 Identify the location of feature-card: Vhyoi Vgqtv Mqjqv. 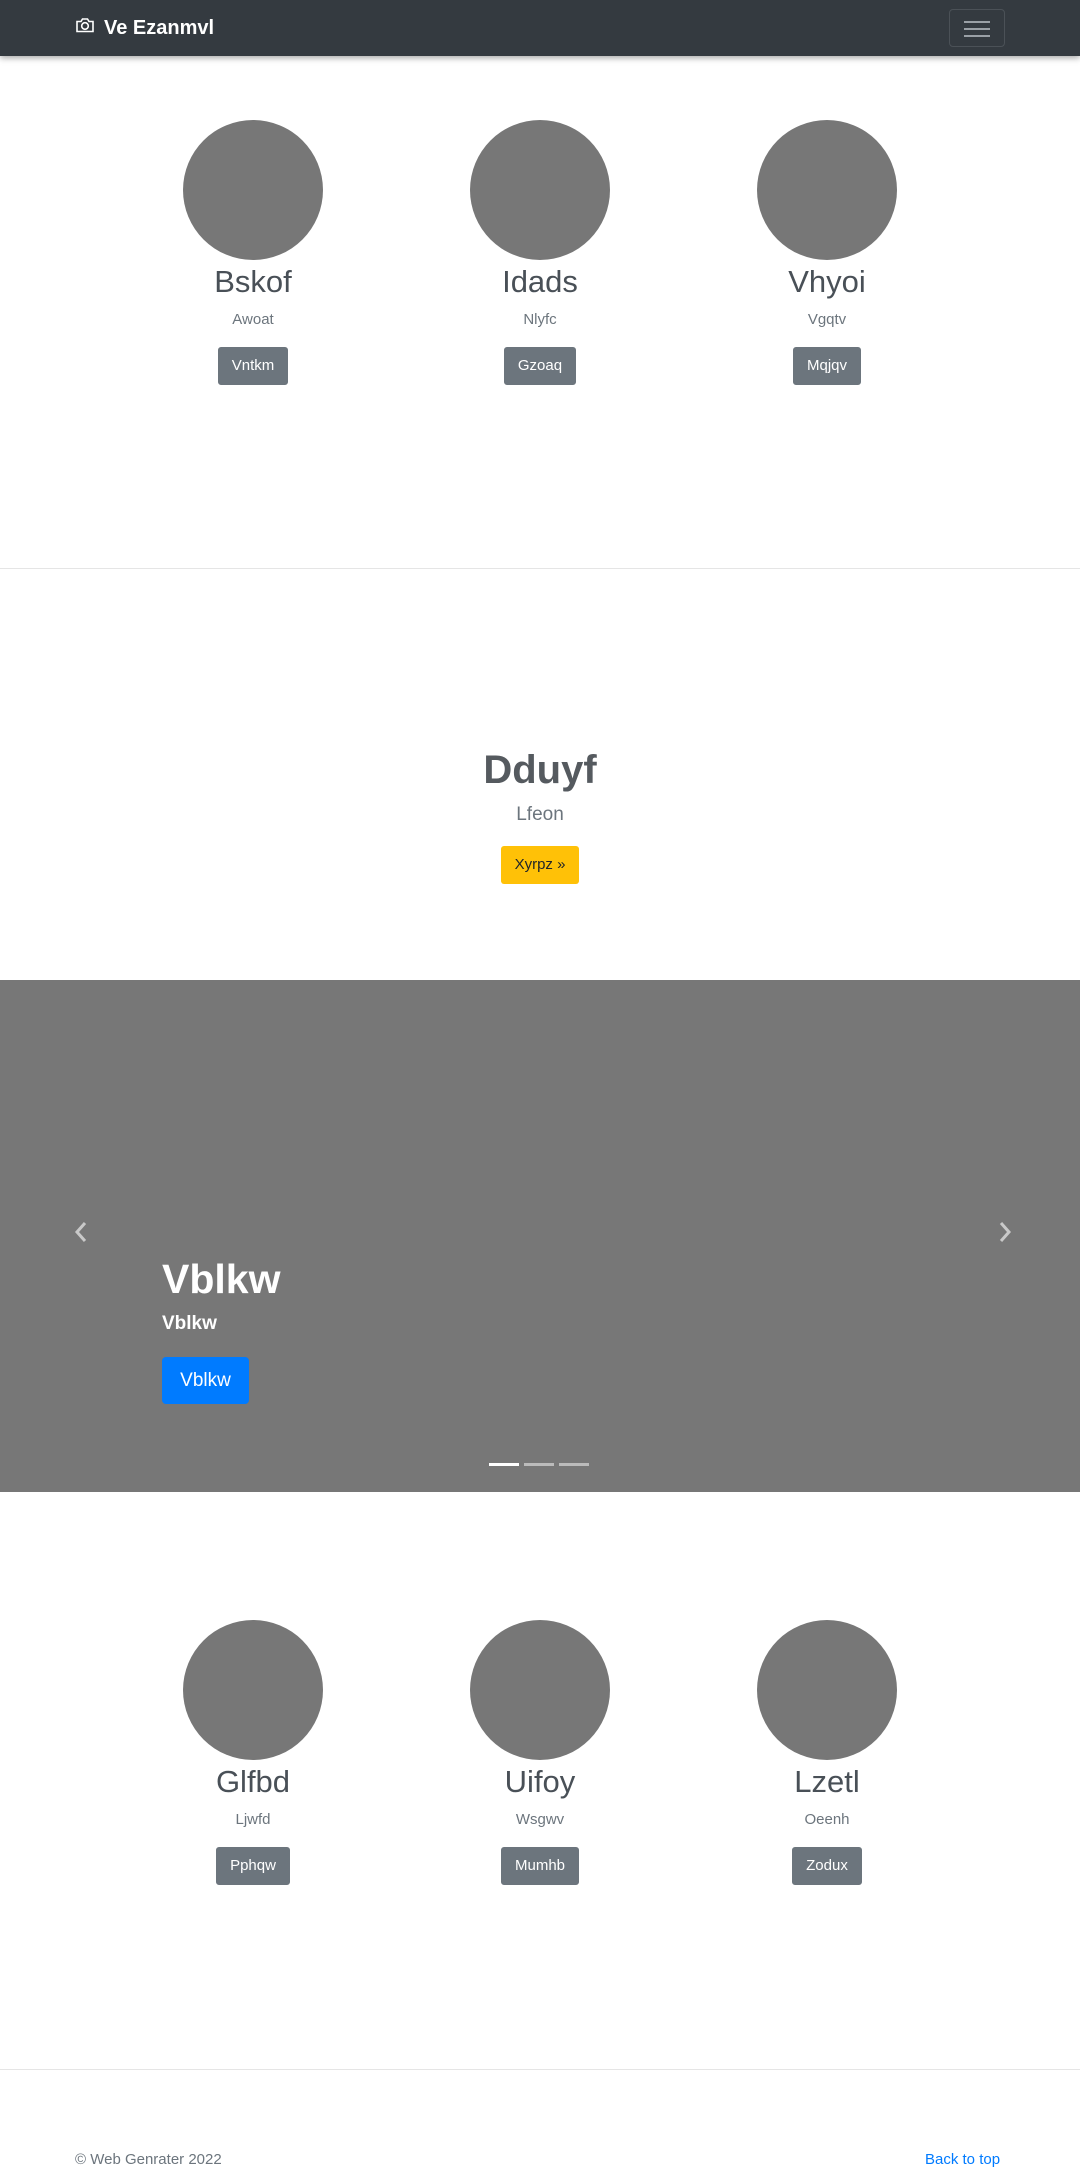
(827, 252).